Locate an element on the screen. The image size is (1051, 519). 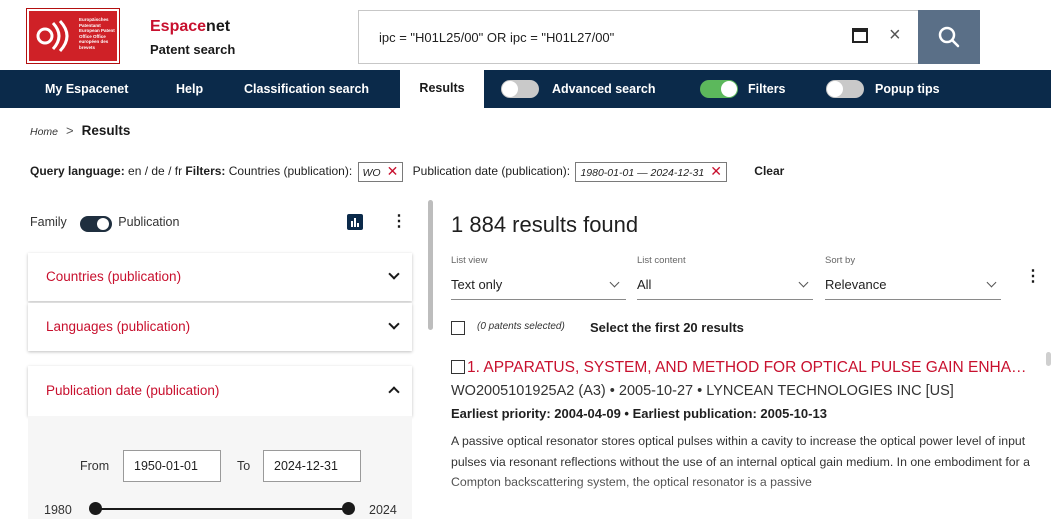
popup-tips-toggle is located at coordinates (845, 89).